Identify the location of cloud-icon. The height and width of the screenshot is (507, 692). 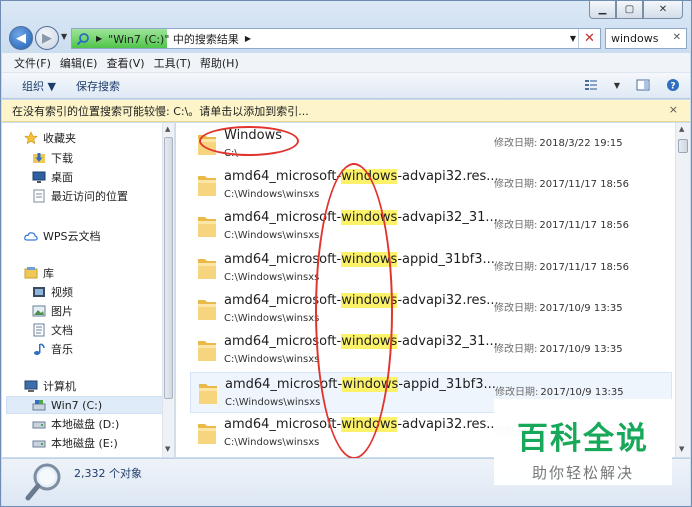
(31, 236).